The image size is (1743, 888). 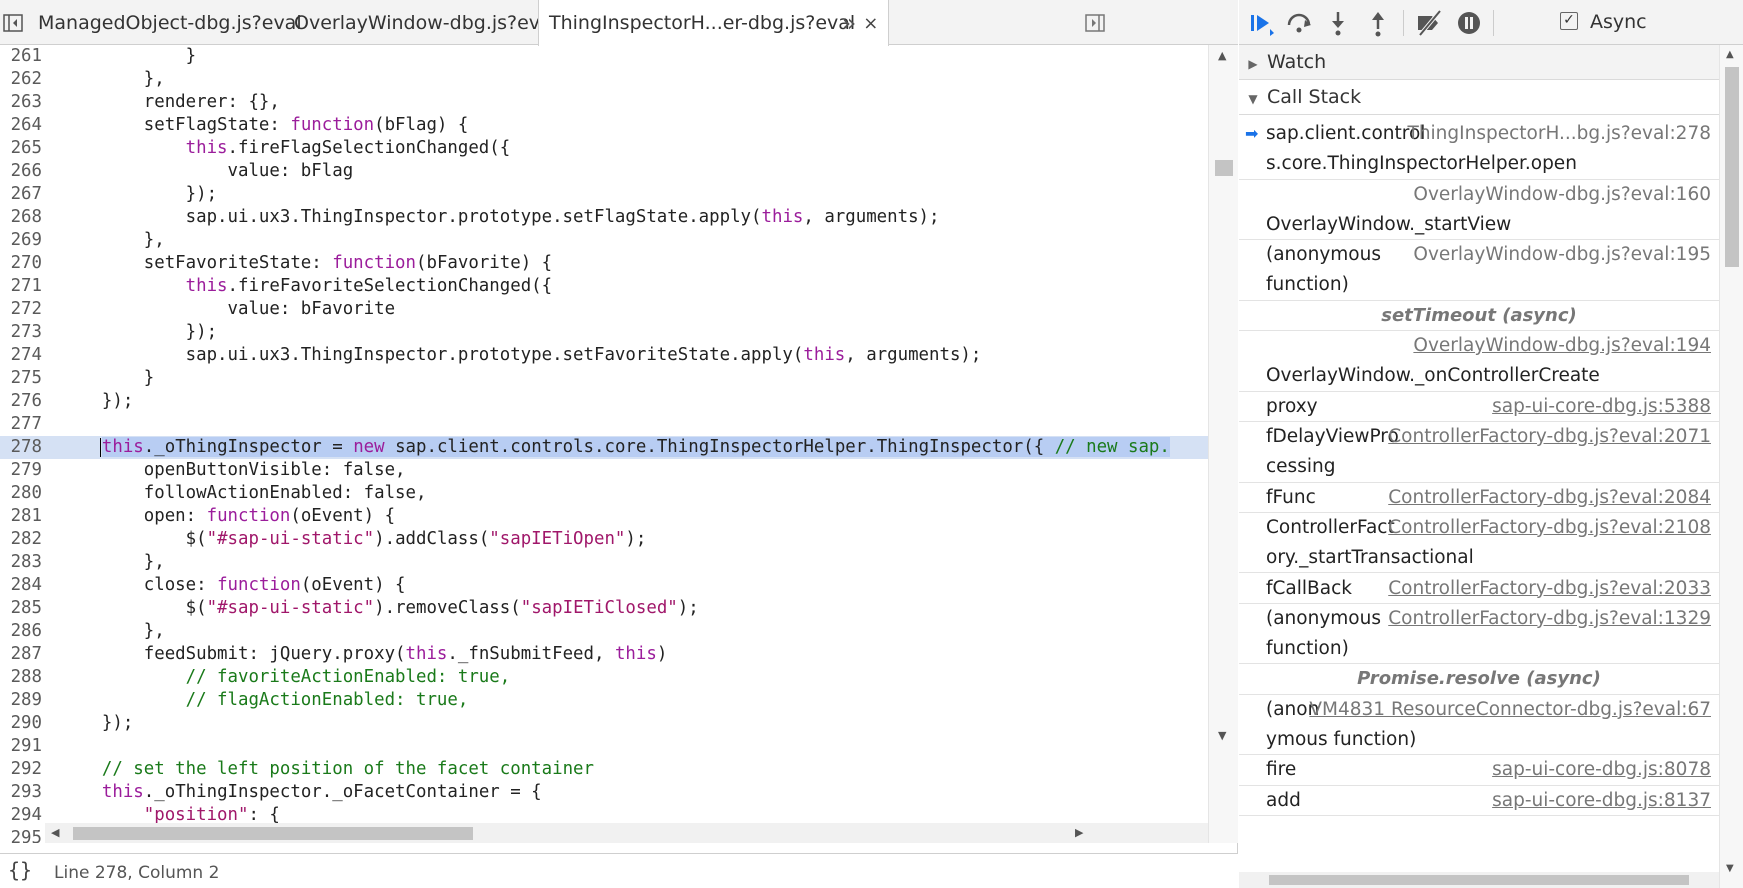 What do you see at coordinates (604, 631) in the screenshot?
I see `code-line: 286 },` at bounding box center [604, 631].